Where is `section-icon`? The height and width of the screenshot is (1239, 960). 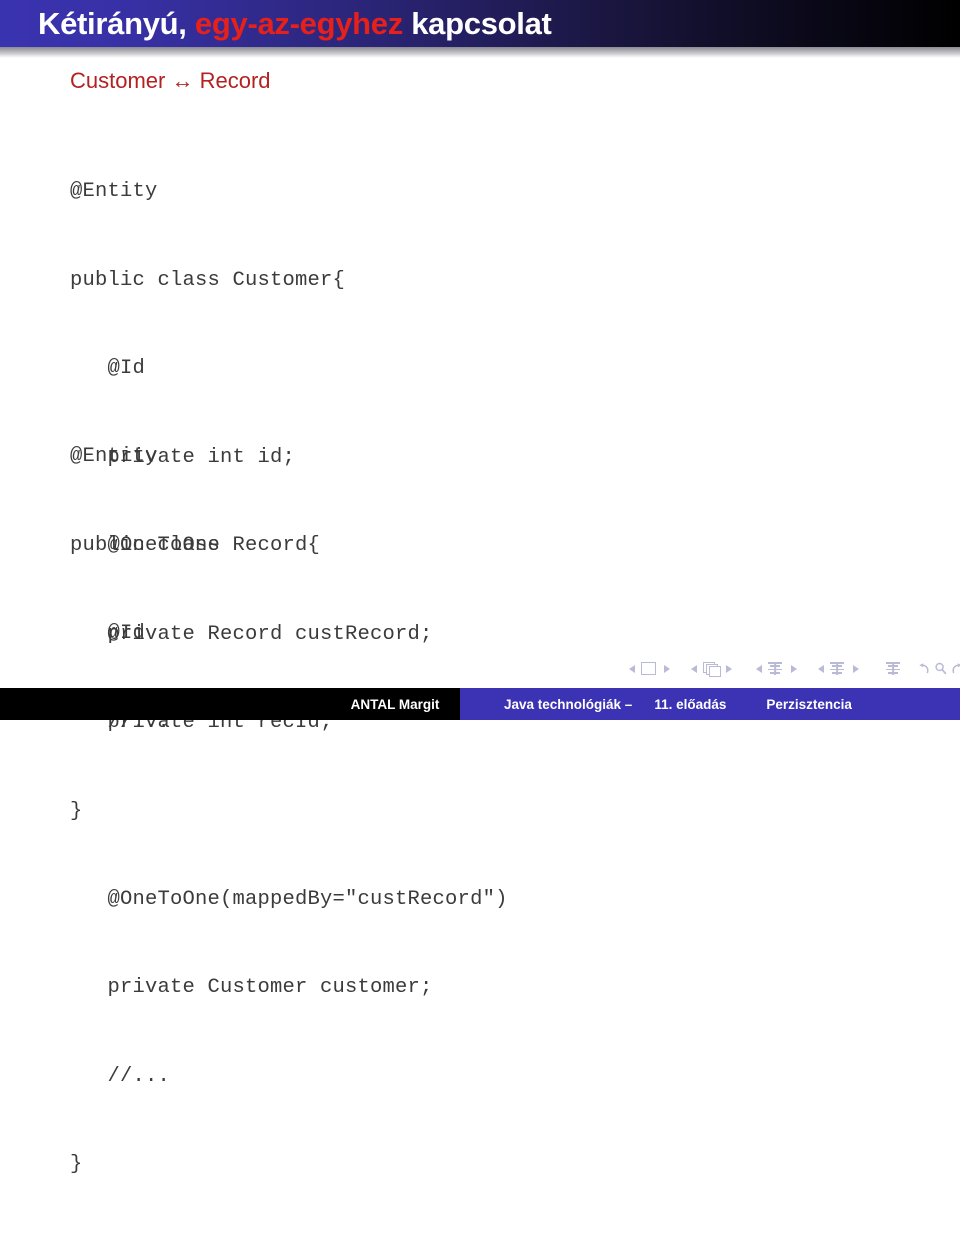
section-icon is located at coordinates (839, 669).